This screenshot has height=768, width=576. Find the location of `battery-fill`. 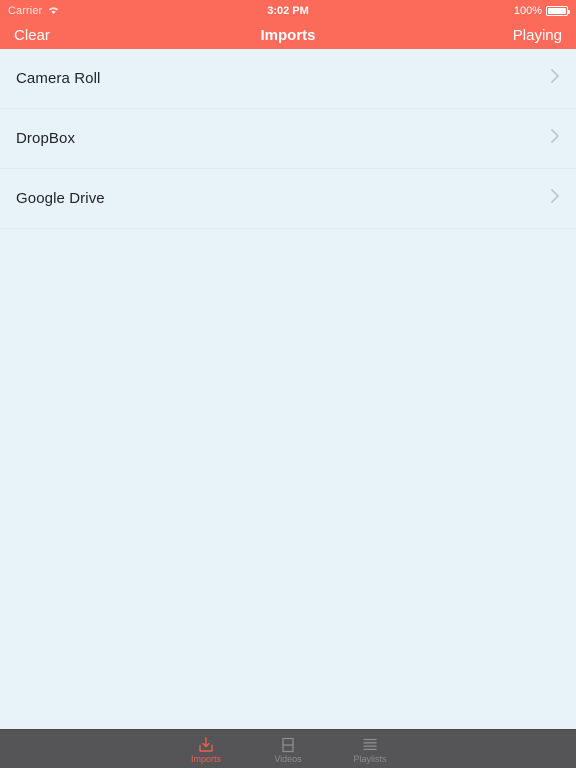

battery-fill is located at coordinates (557, 11).